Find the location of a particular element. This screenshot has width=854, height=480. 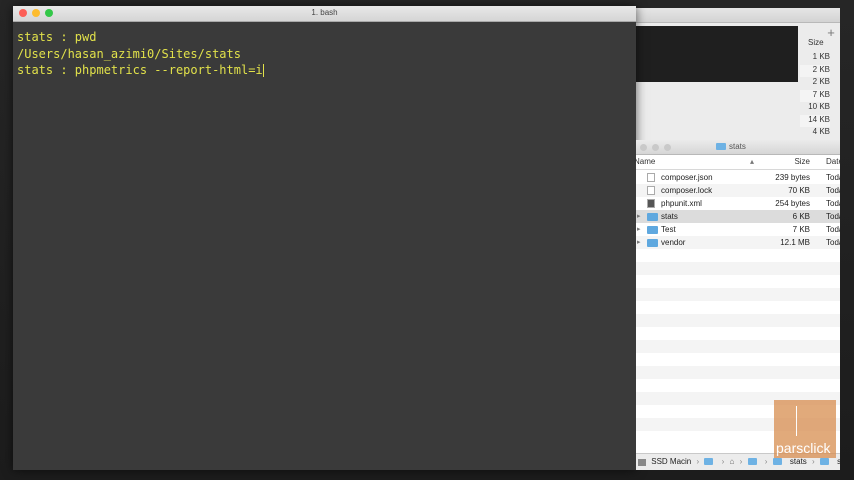

file-name: composer.json is located at coordinates (687, 177).